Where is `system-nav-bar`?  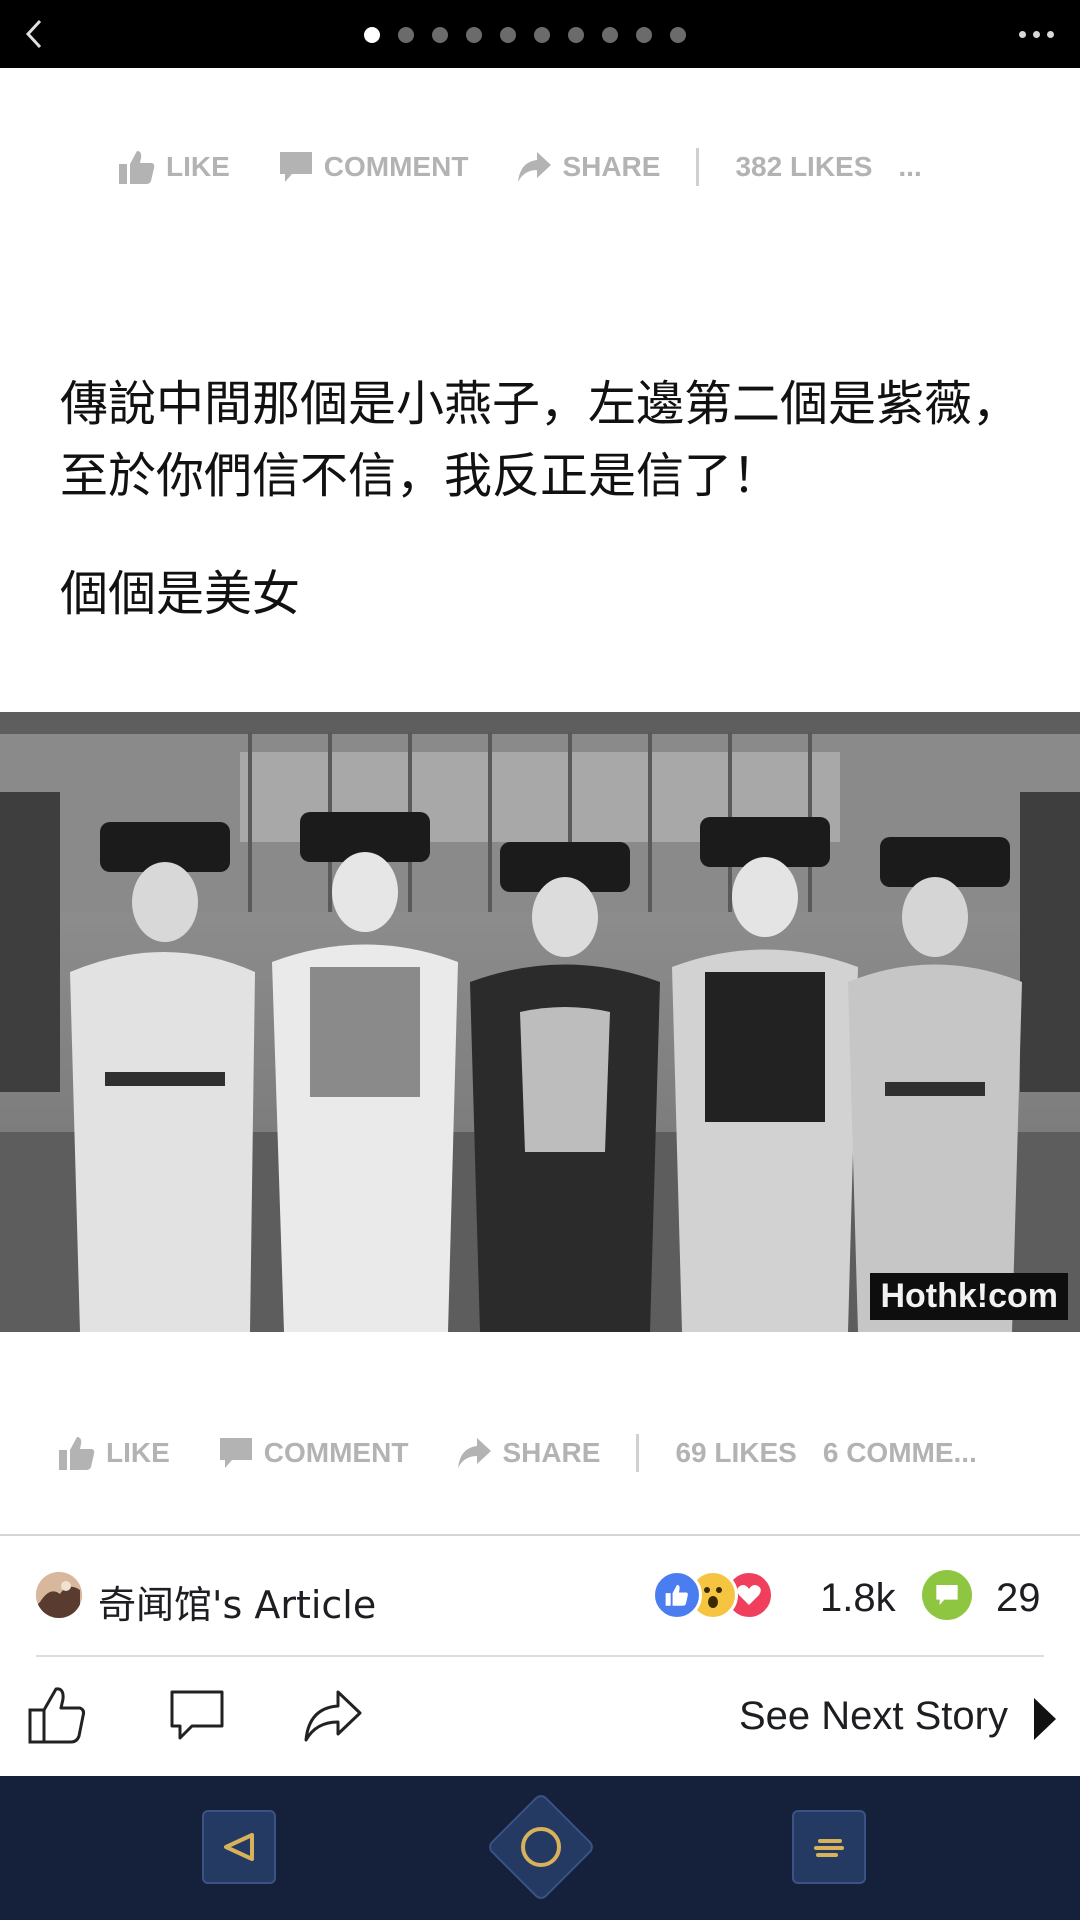
system-nav-bar is located at coordinates (540, 1848).